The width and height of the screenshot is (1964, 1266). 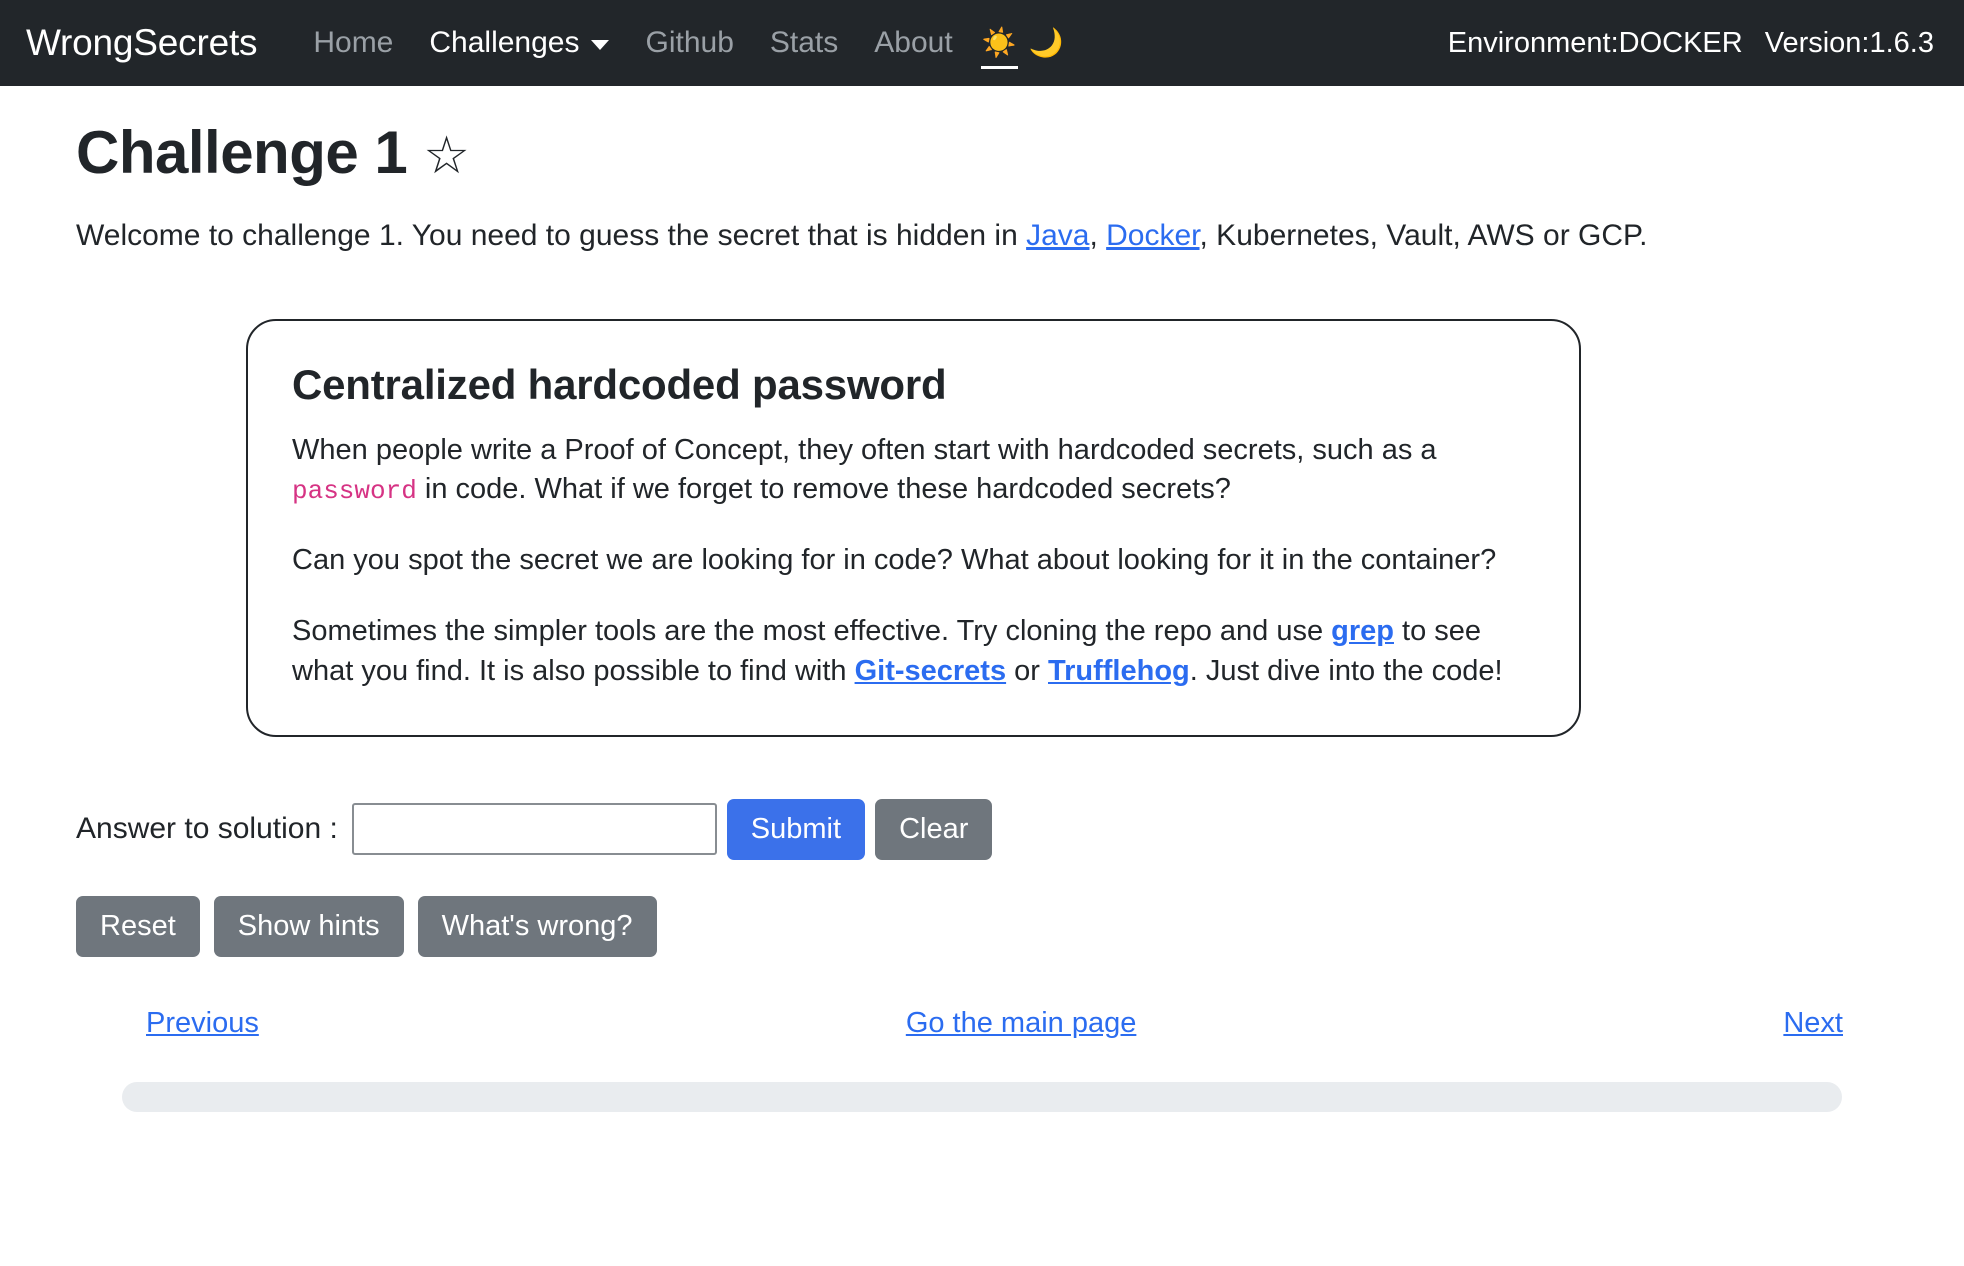 What do you see at coordinates (142, 43) in the screenshot?
I see `brand-logo: WrongSecrets` at bounding box center [142, 43].